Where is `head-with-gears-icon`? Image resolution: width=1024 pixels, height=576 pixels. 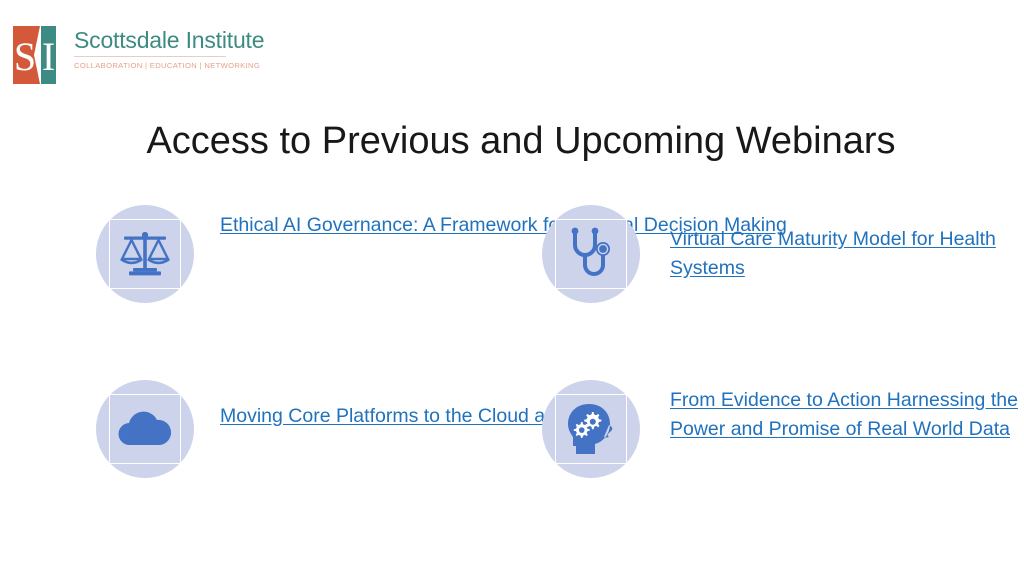
head-with-gears-icon is located at coordinates (591, 429).